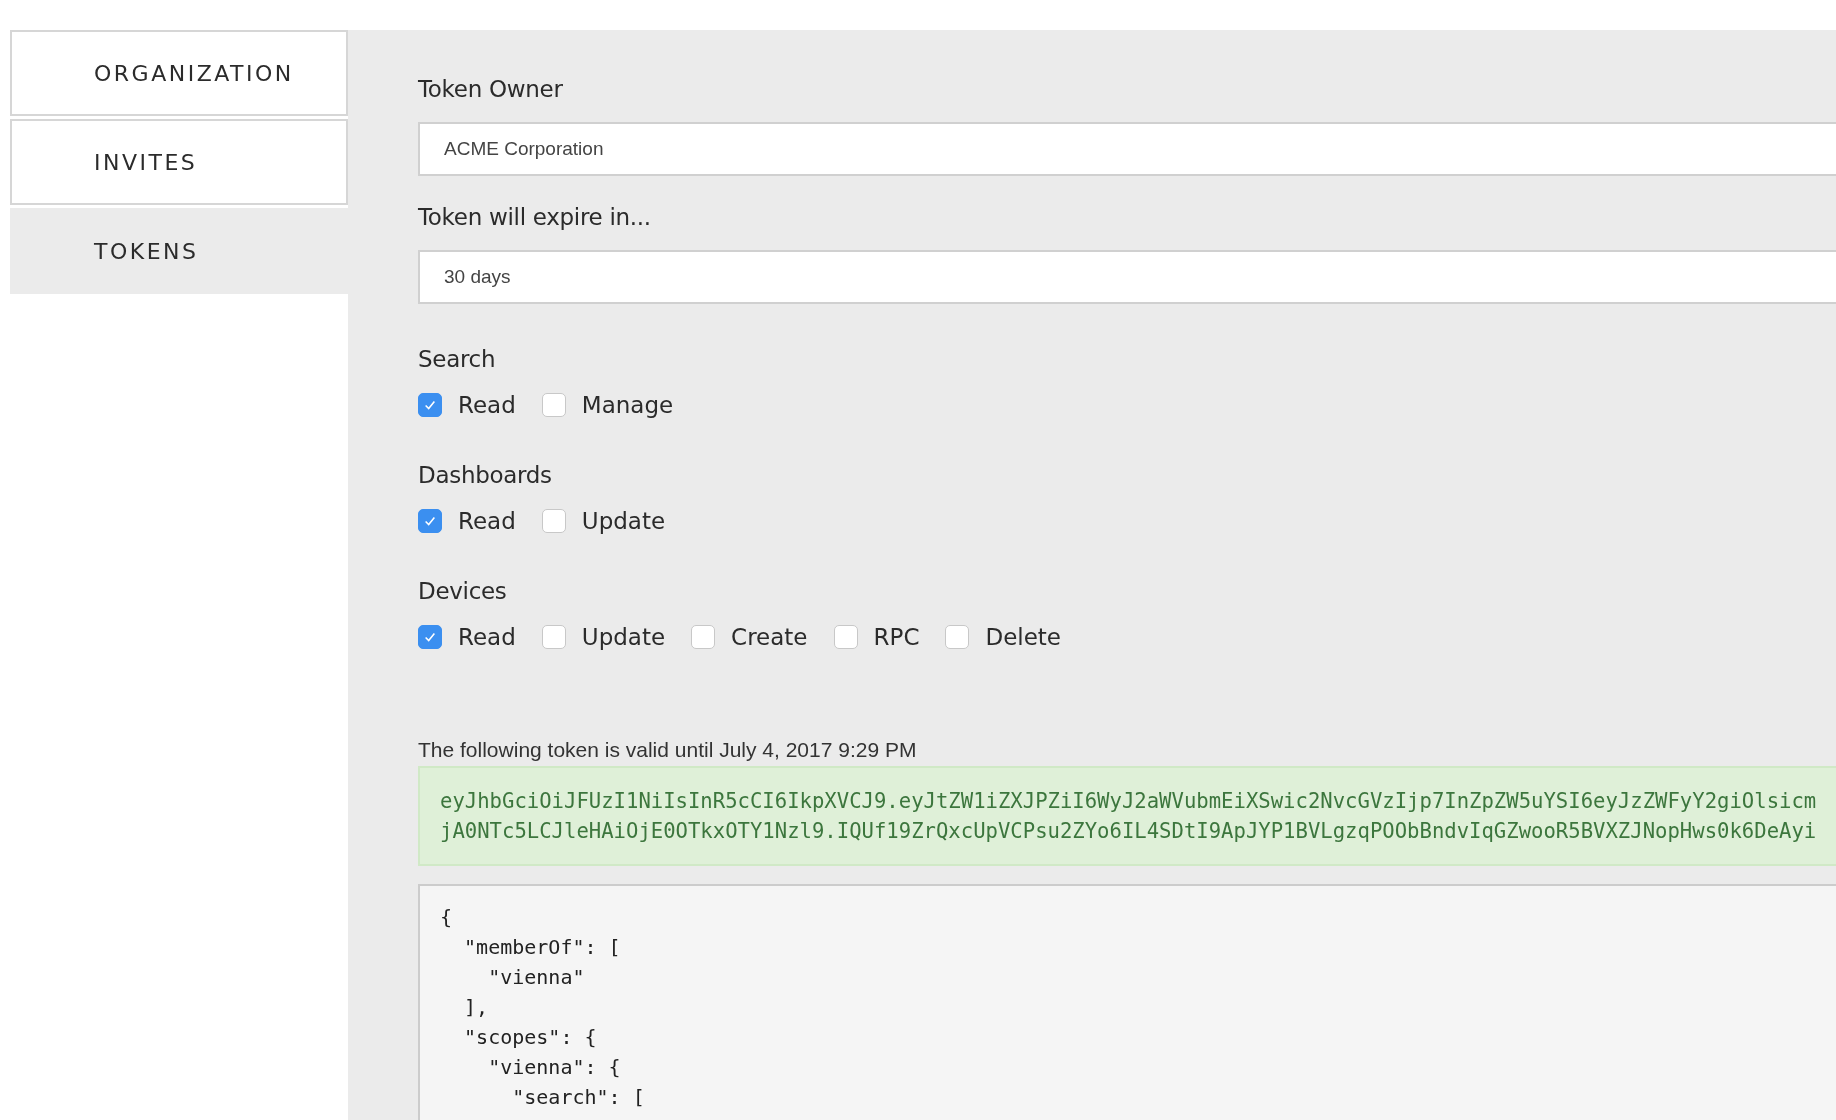 The width and height of the screenshot is (1836, 1120). I want to click on code-line: "scopes": {, so click(530, 1037).